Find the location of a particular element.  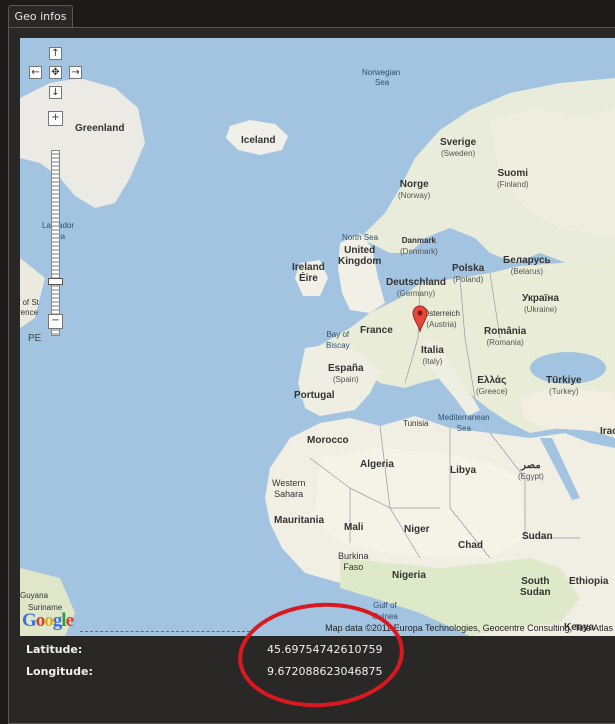

zoom-slider is located at coordinates (55, 243).